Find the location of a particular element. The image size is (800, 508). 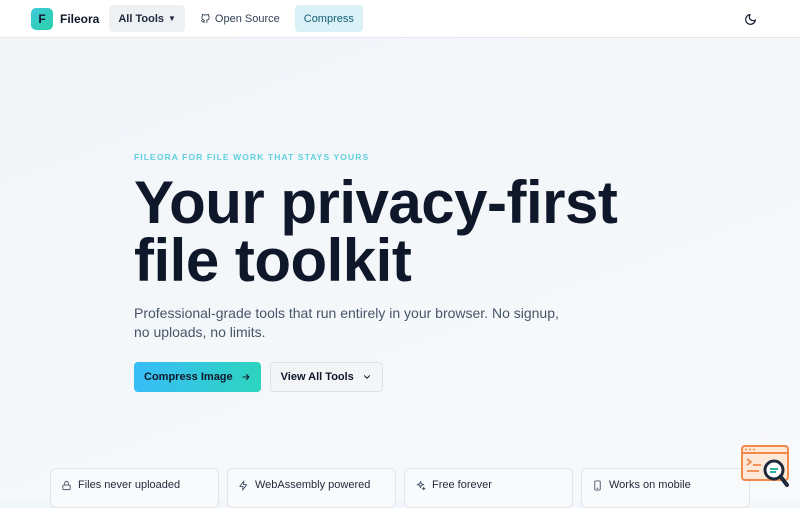

view-all-tools-button: View All Tools is located at coordinates (326, 377).